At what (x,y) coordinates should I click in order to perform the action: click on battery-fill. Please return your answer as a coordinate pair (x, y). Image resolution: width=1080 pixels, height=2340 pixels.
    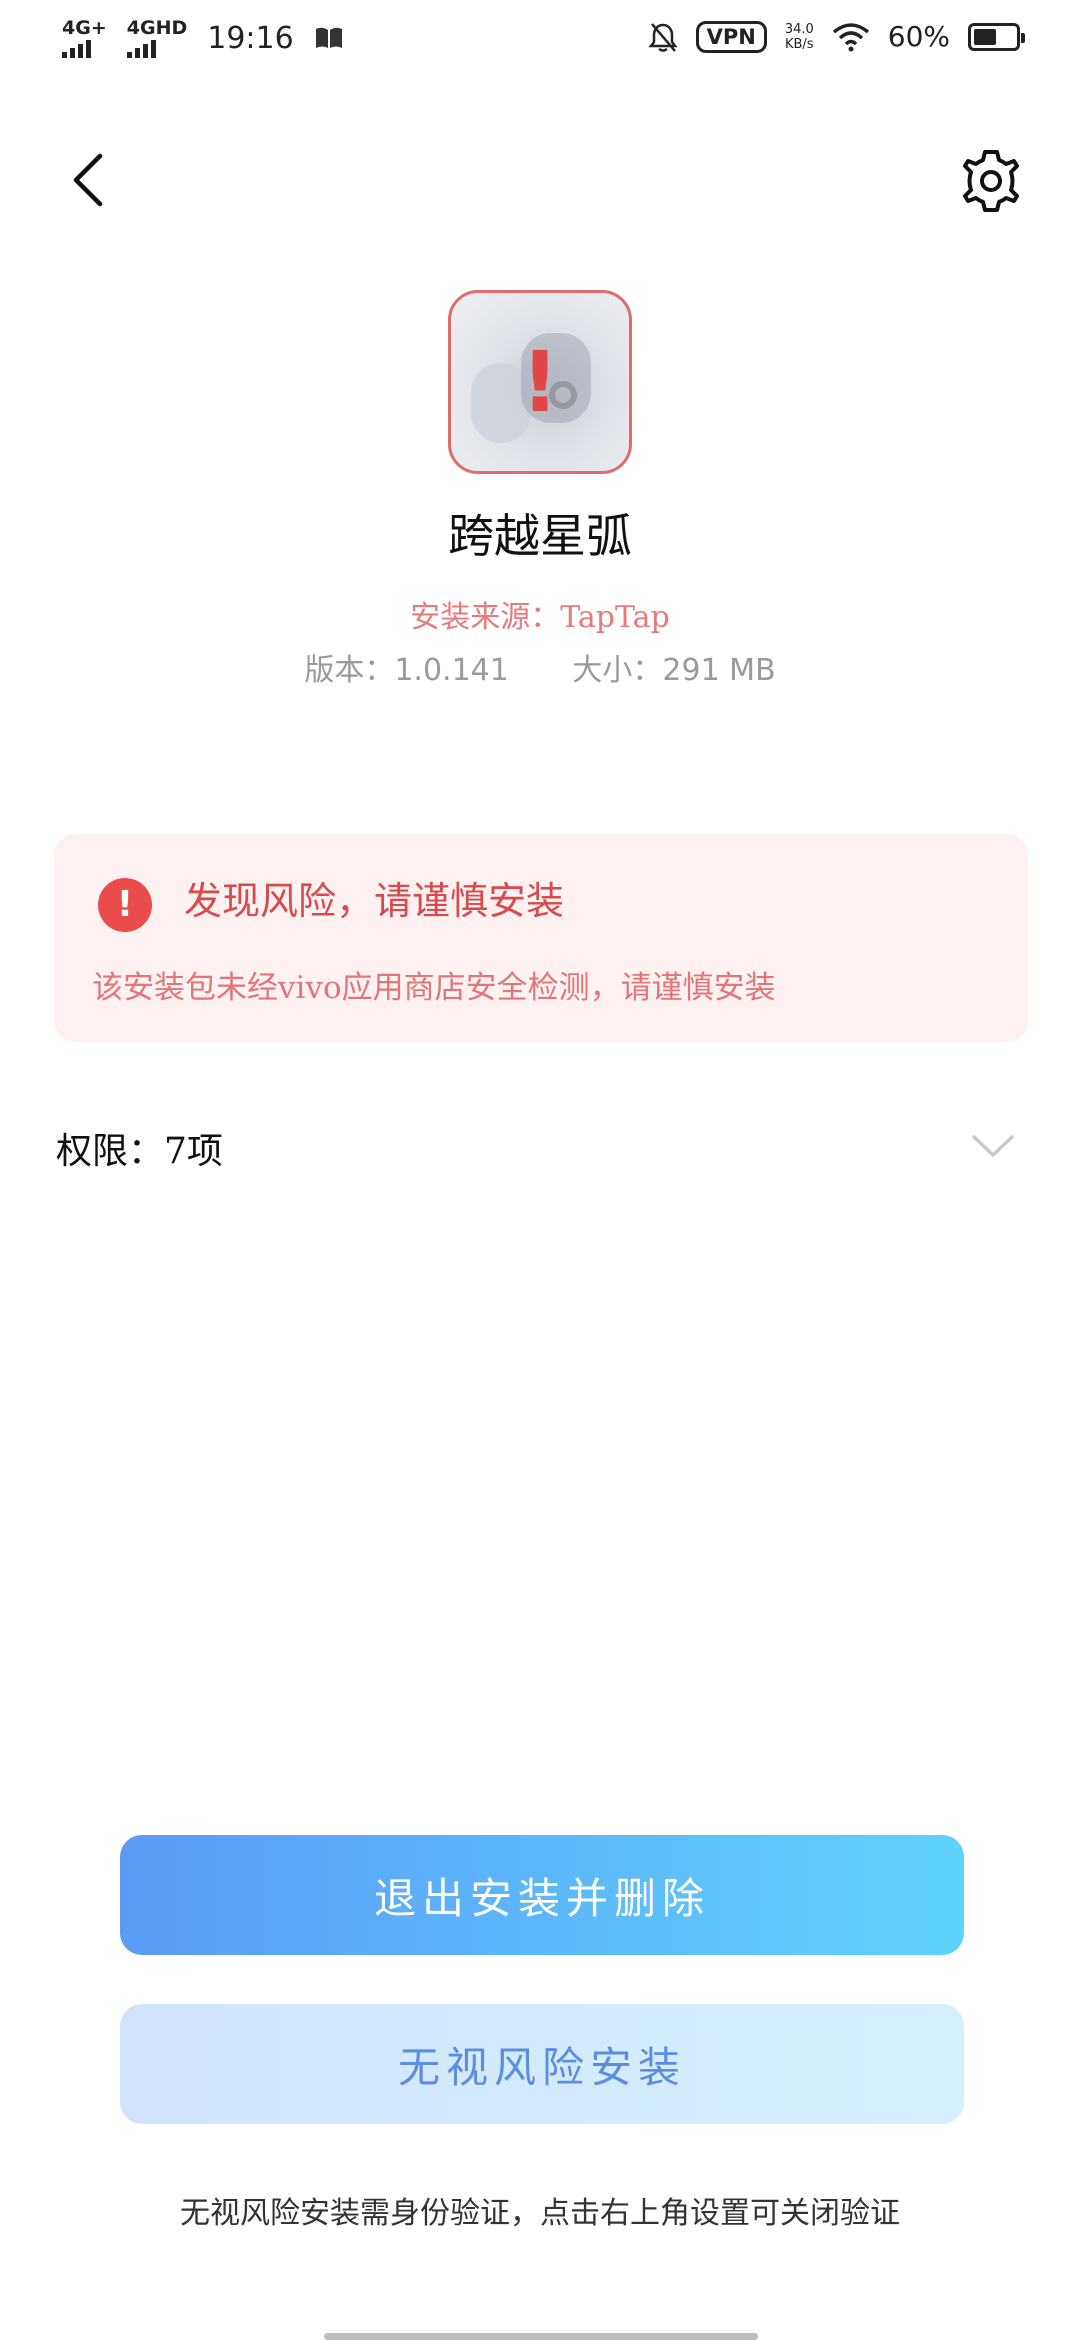
    Looking at the image, I should click on (985, 36).